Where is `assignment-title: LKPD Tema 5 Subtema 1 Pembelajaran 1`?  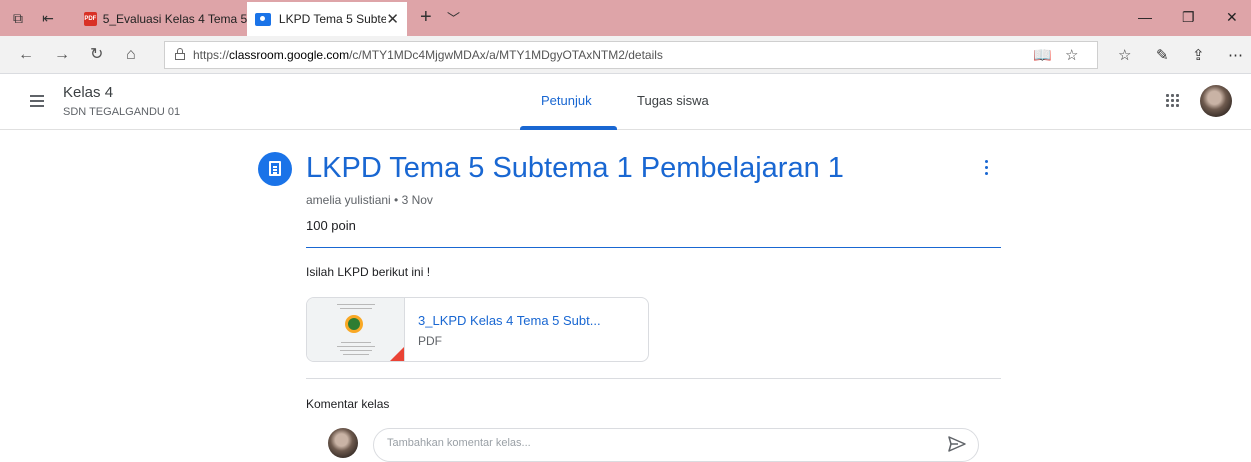
assignment-title: LKPD Tema 5 Subtema 1 Pembelajaran 1 is located at coordinates (575, 168).